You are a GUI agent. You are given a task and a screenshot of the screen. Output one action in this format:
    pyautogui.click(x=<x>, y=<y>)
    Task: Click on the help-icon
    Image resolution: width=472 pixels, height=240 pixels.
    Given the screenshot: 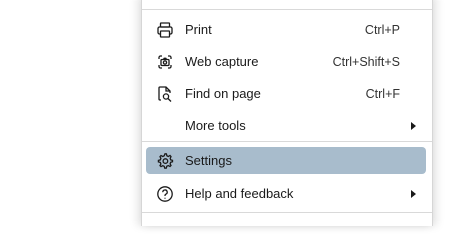 What is the action you would take?
    pyautogui.click(x=165, y=194)
    